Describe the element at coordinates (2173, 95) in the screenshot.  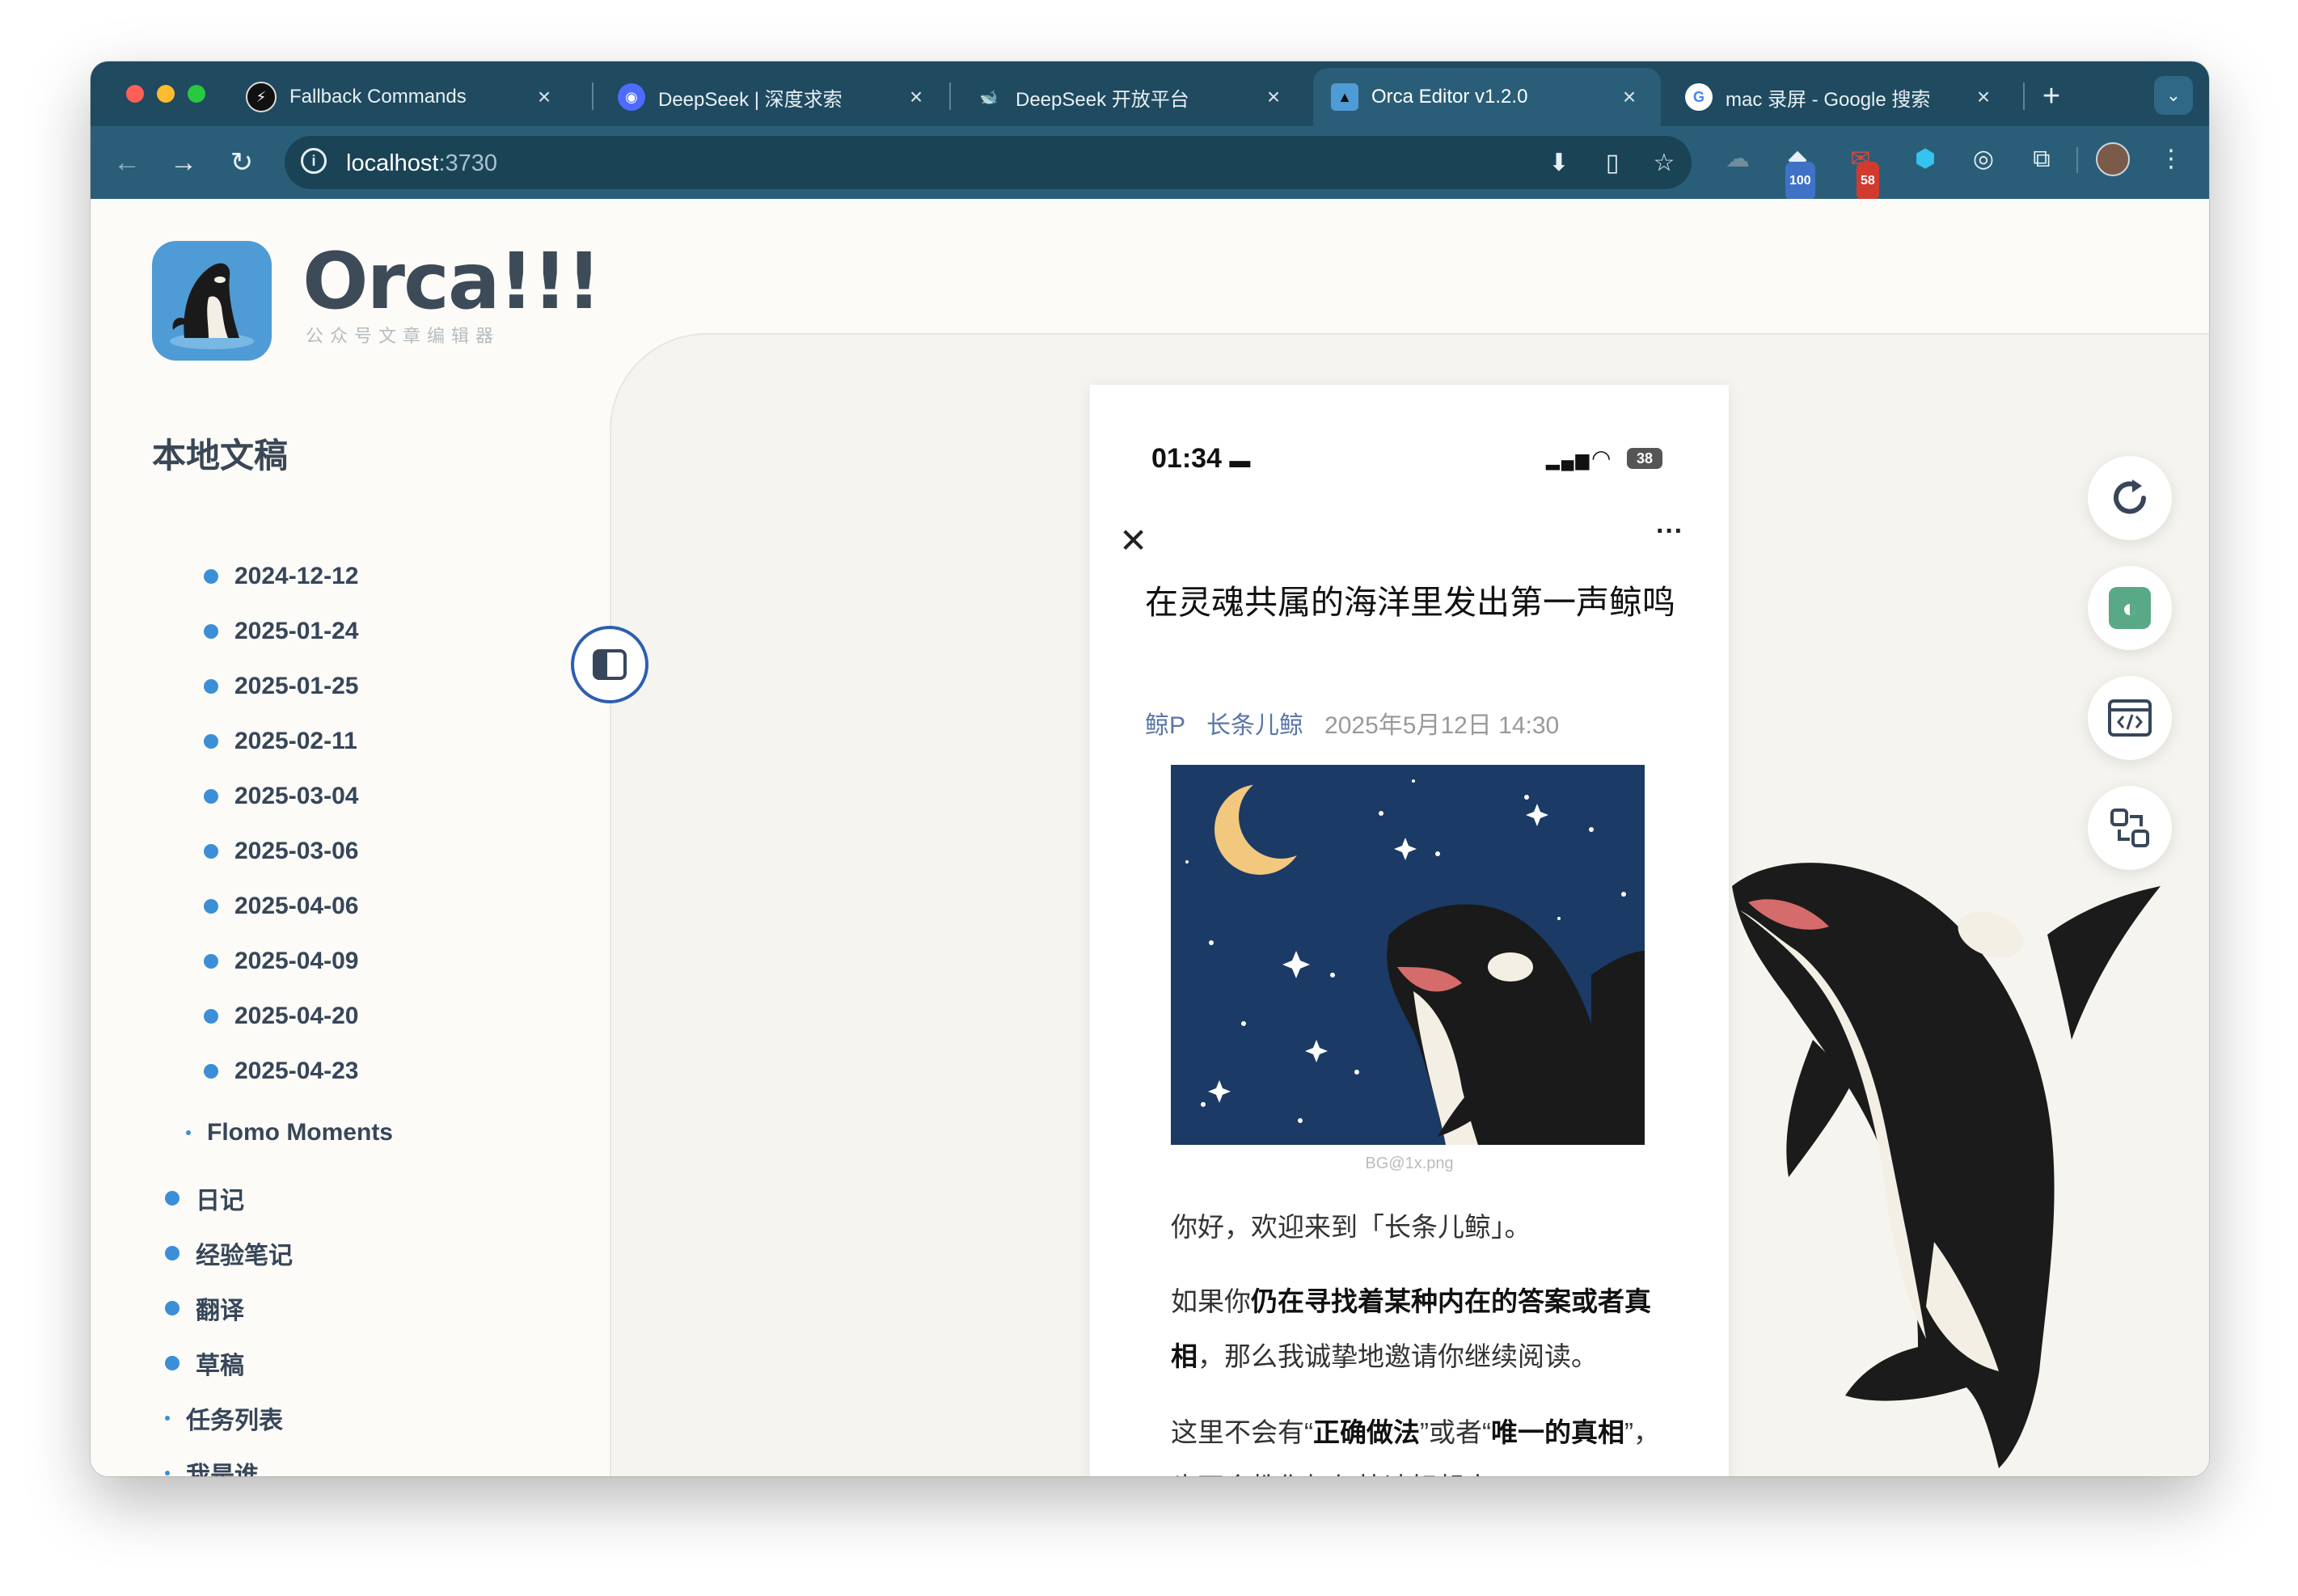
I see `tab-search-button: ⌄` at that location.